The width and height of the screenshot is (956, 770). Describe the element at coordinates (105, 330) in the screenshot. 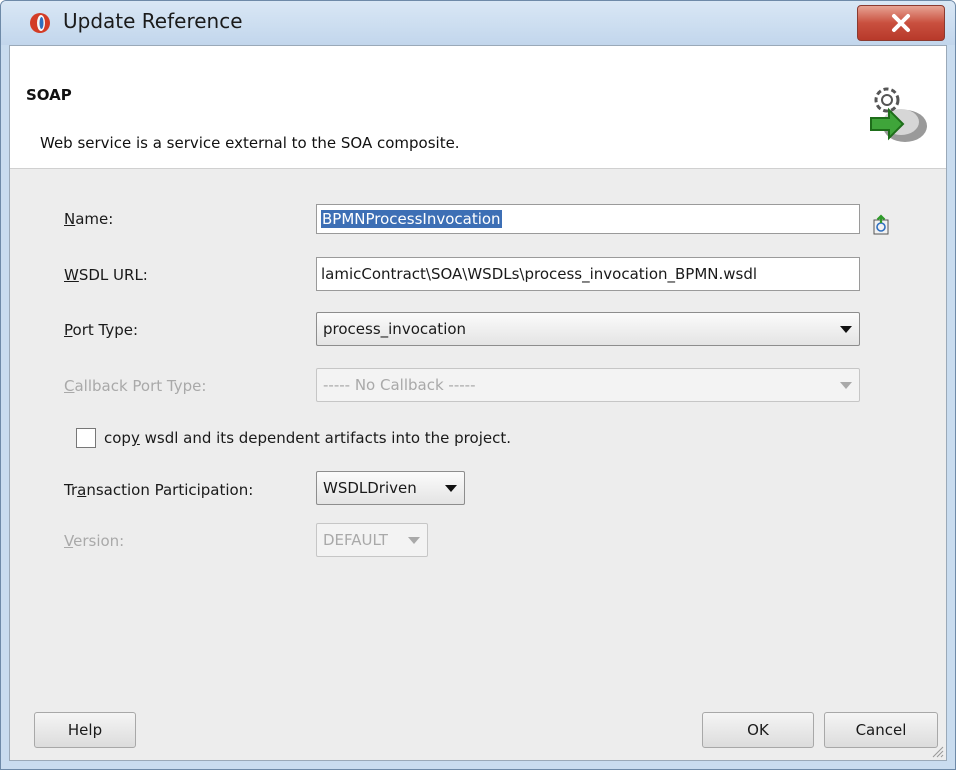

I see `port-type-label-text: ort Type:` at that location.